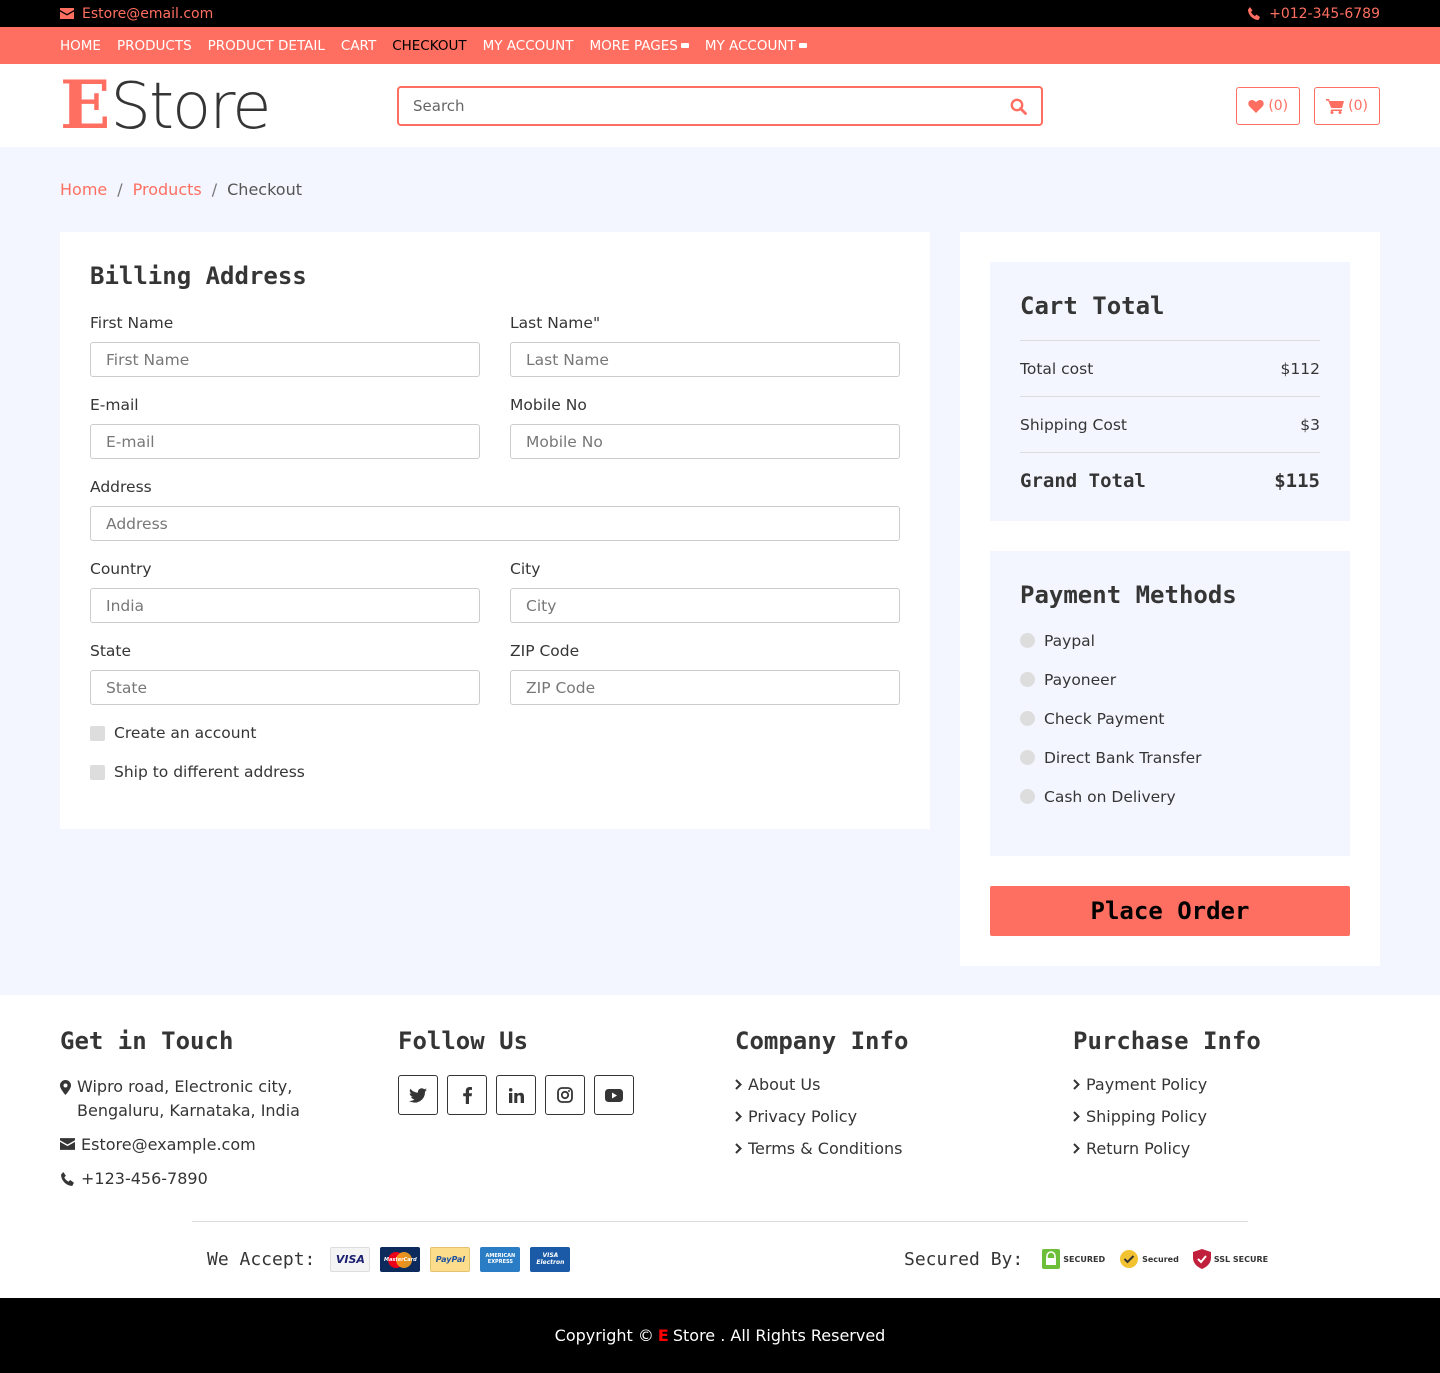 The width and height of the screenshot is (1440, 1373). What do you see at coordinates (516, 1095) in the screenshot?
I see `linkedin-button` at bounding box center [516, 1095].